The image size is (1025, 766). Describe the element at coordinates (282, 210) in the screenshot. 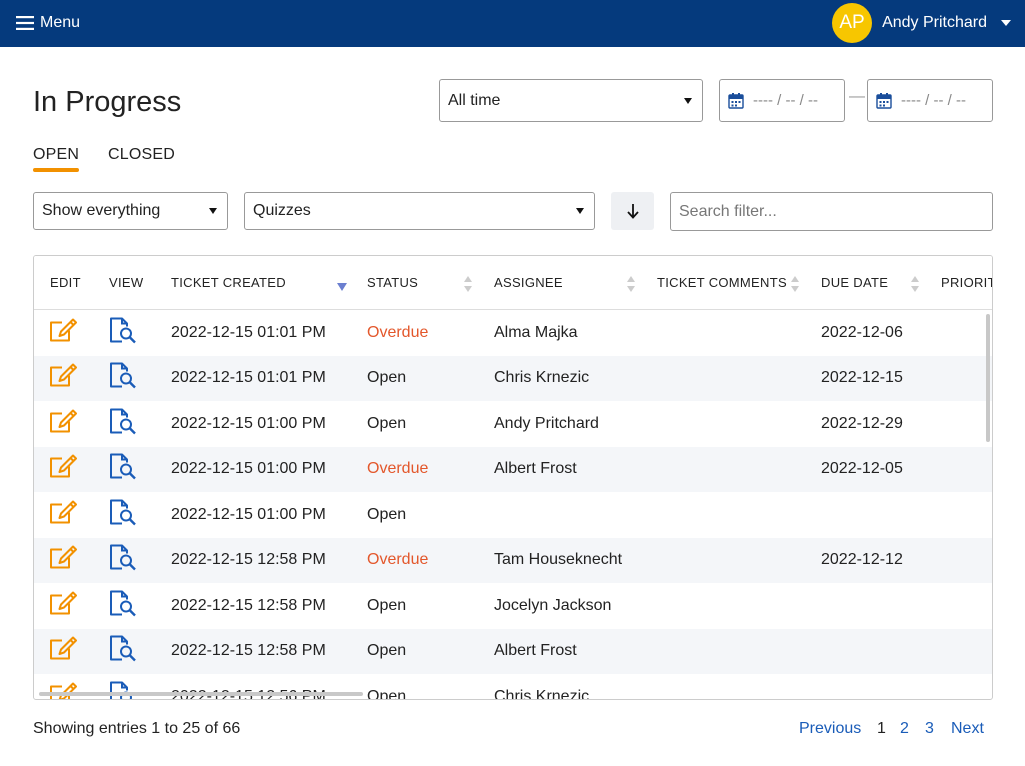

I see `category-filter-value: Quizzes` at that location.